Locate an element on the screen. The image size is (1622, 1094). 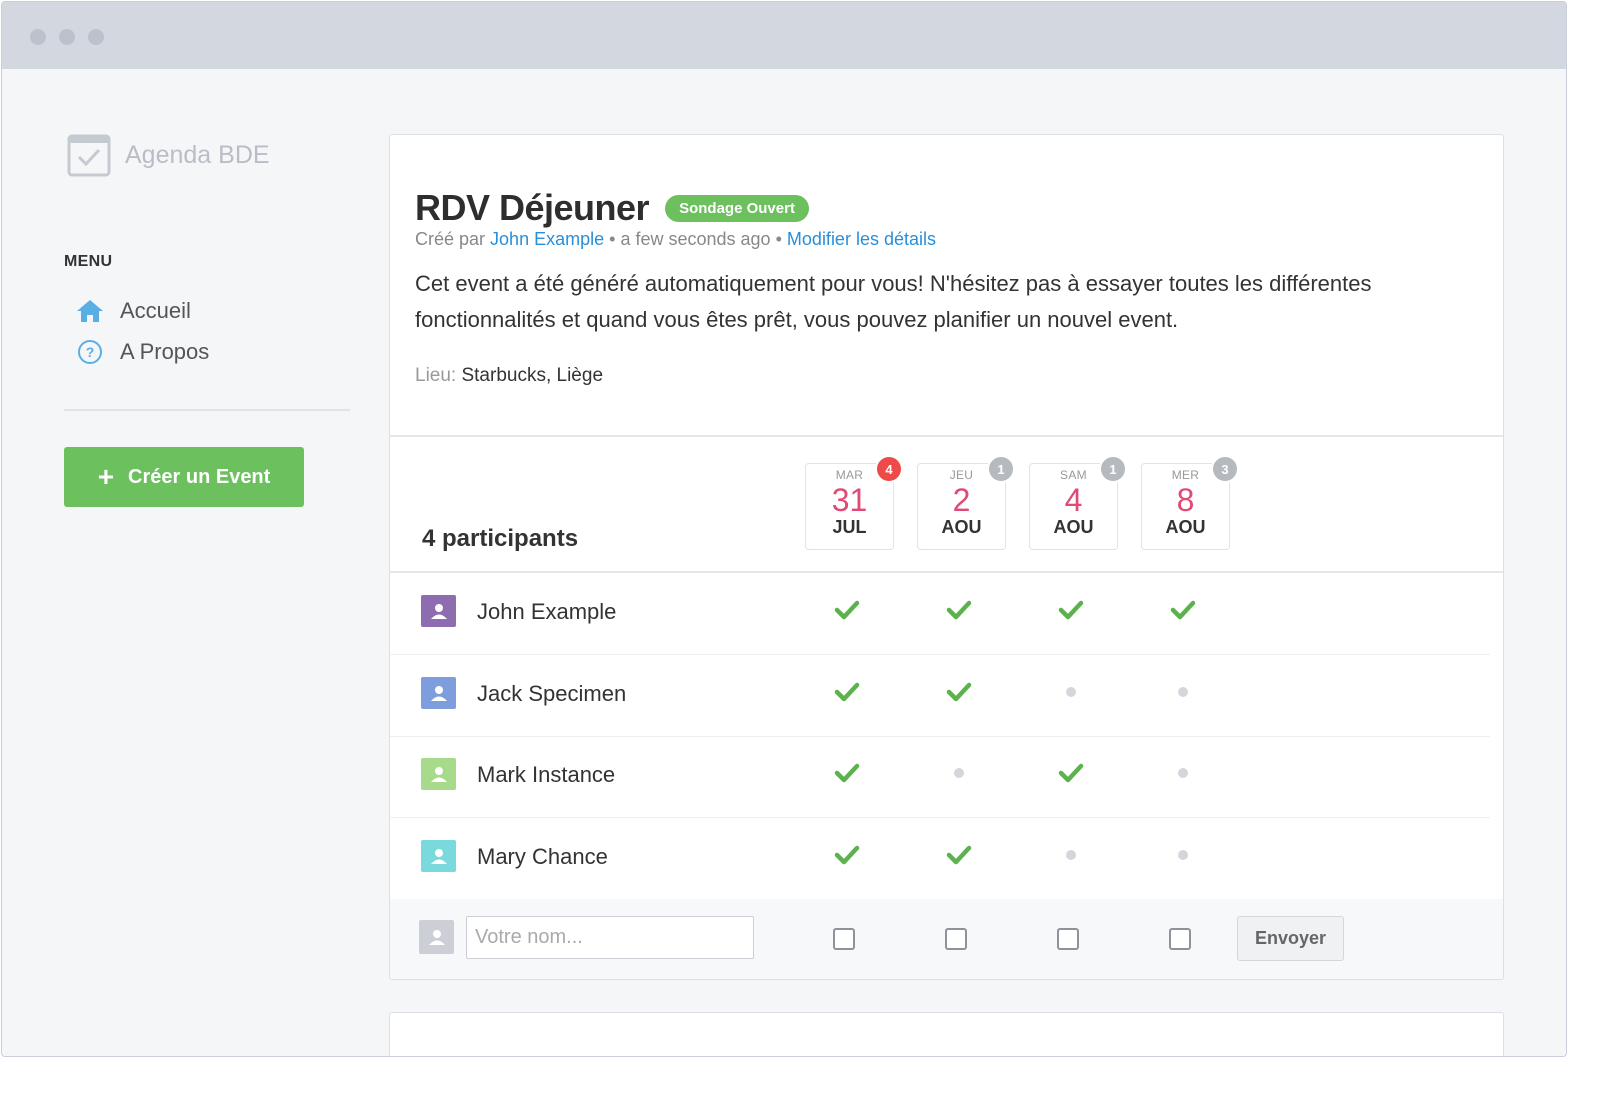
event-header: RDV Déjeuner Sondage Ouvert is located at coordinates (612, 208).